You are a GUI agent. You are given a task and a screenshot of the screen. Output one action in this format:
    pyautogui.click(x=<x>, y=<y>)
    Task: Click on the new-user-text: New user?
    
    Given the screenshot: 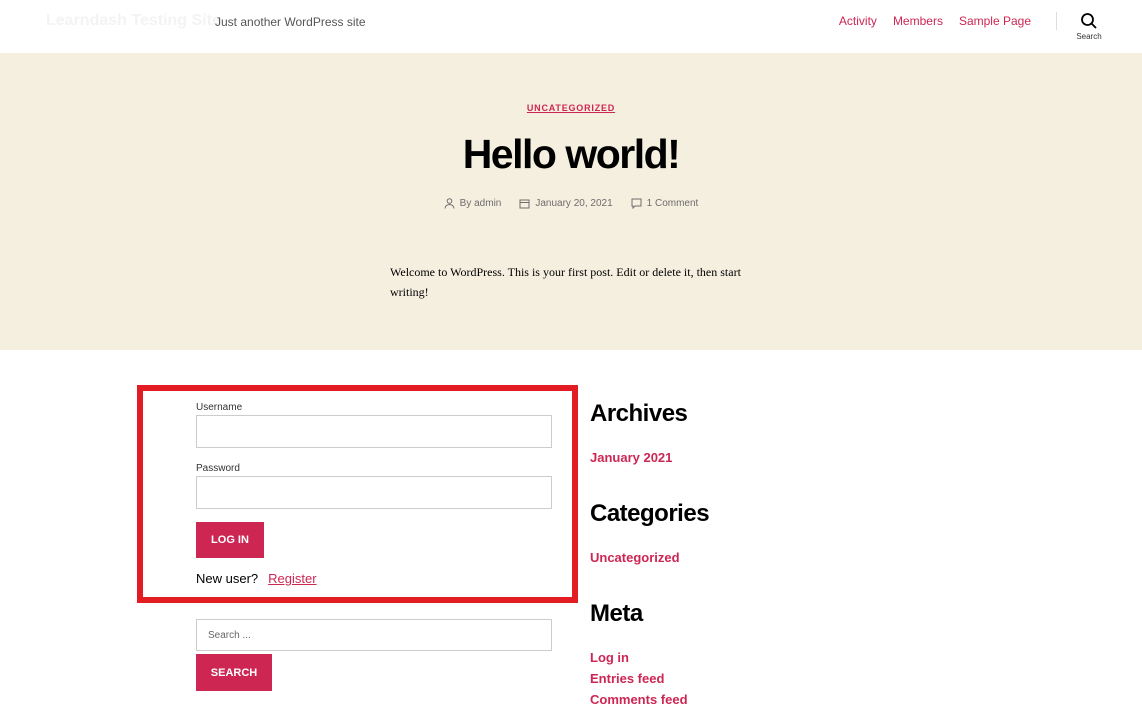 What is the action you would take?
    pyautogui.click(x=227, y=578)
    